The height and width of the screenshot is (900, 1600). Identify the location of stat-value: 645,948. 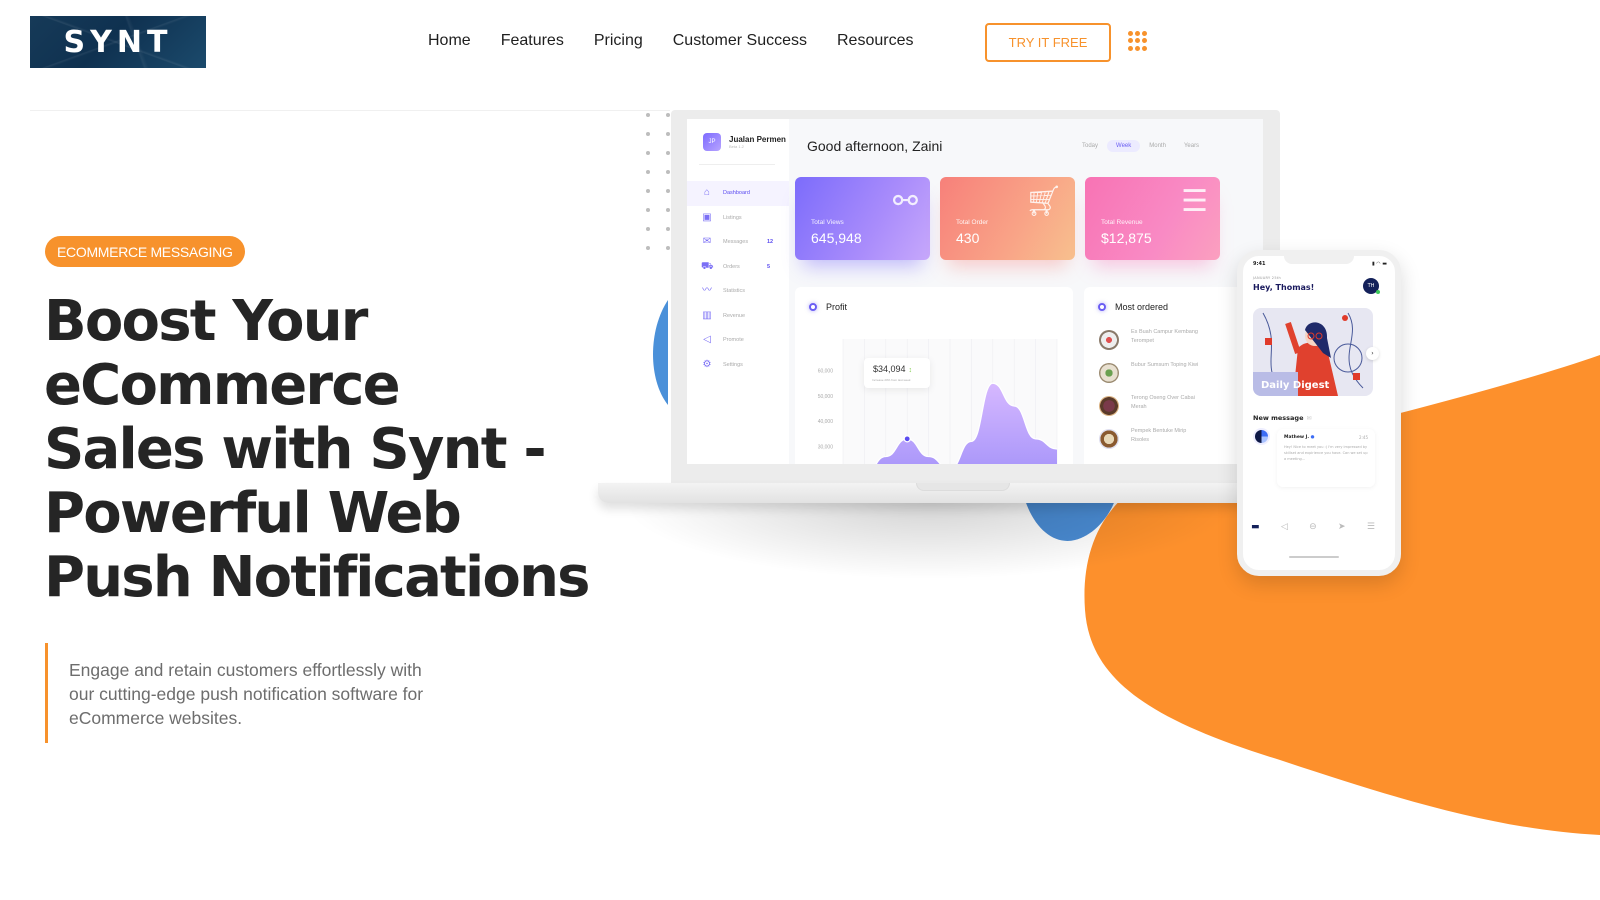
(836, 238).